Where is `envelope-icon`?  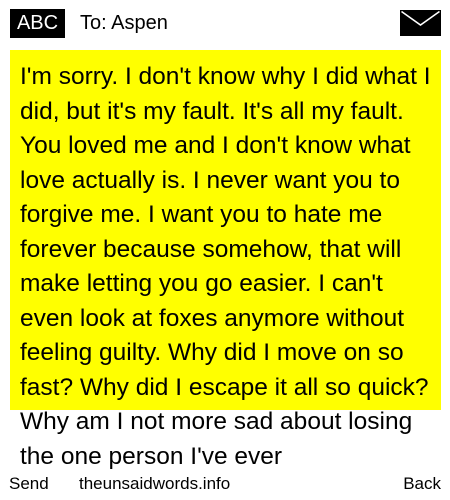
envelope-icon is located at coordinates (420, 23).